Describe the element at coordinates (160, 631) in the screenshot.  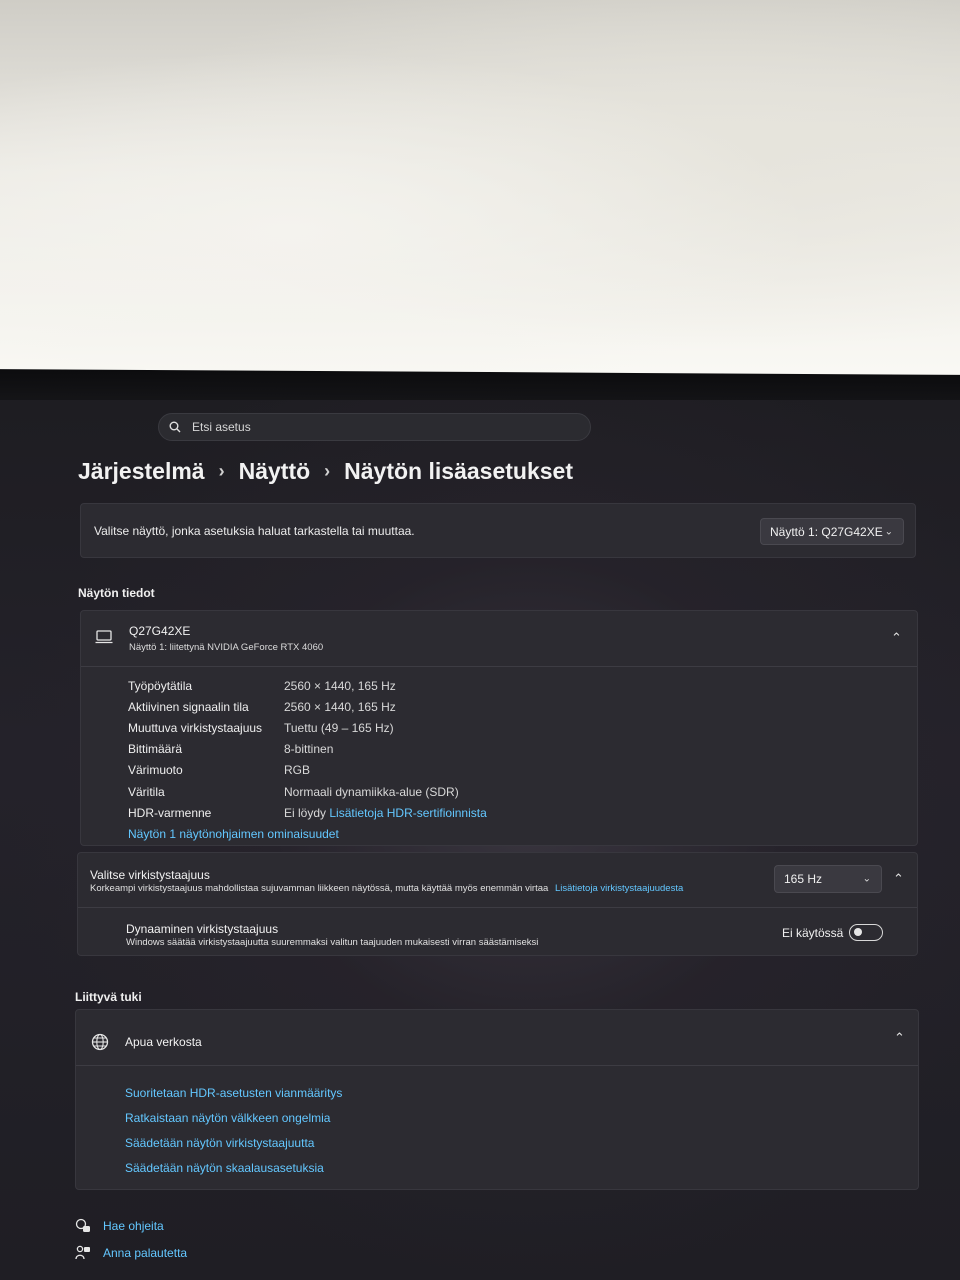
I see `monitor-name: Q27G42XE` at that location.